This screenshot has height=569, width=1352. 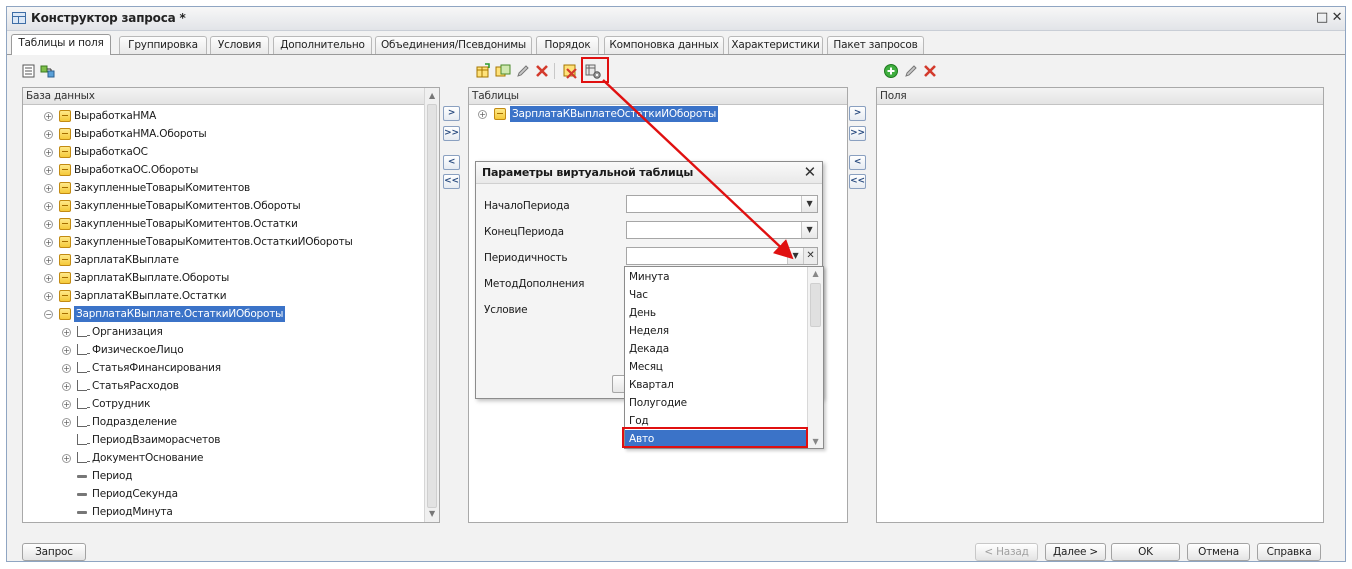 I want to click on edit-field-pencil-icon, so click(x=911, y=71).